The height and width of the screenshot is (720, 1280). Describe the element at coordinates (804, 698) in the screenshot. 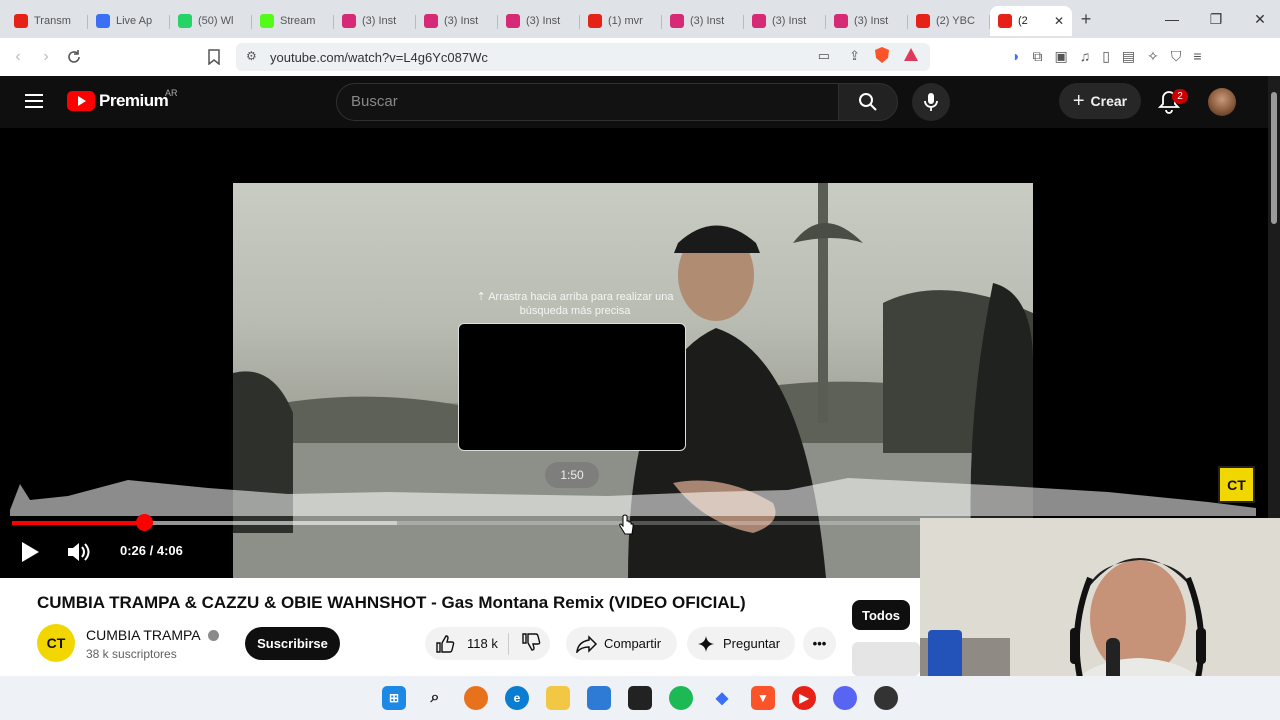

I see `youtube-music-icon: ▶` at that location.